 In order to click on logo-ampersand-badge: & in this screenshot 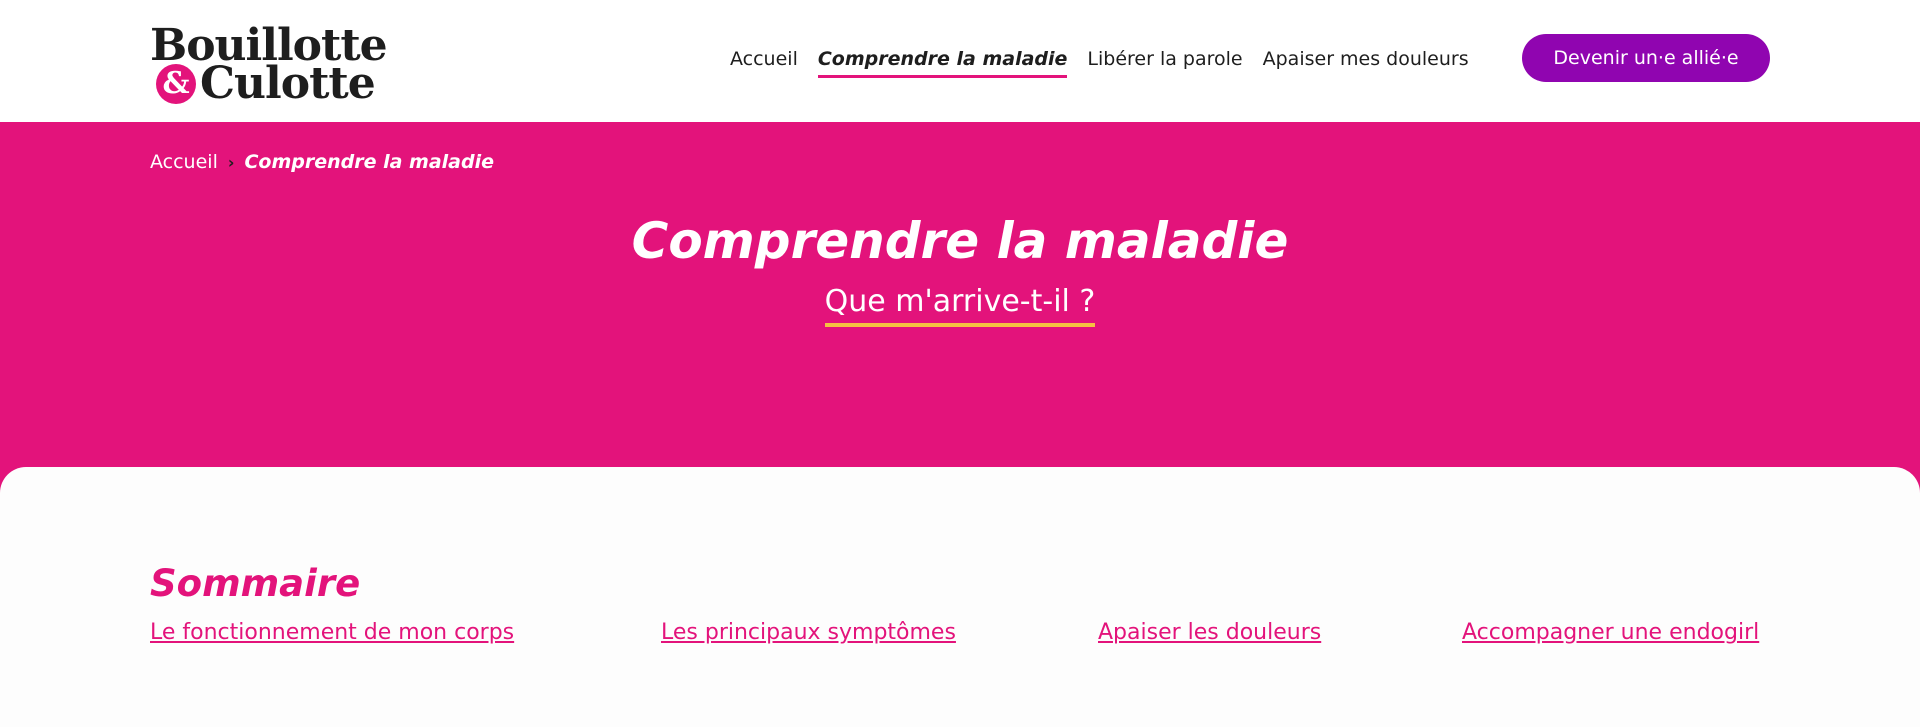, I will do `click(176, 84)`.